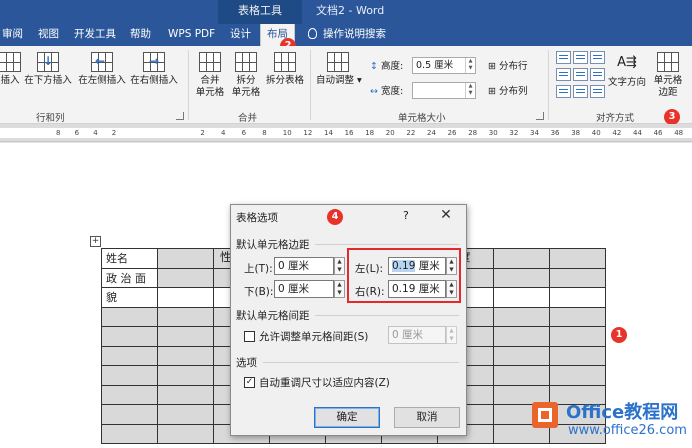 This screenshot has height=448, width=692. What do you see at coordinates (347, 417) in the screenshot?
I see `ok-button: 确定` at bounding box center [347, 417].